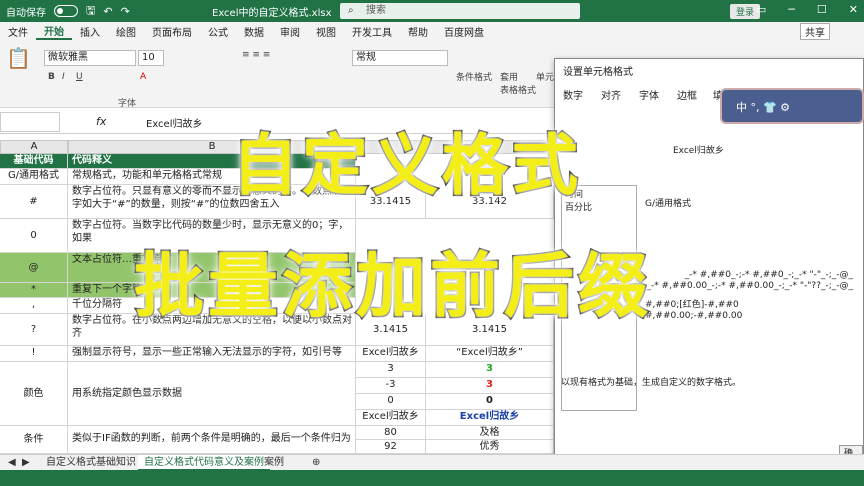  Describe the element at coordinates (212, 394) in the screenshot. I see `table-cell: 用系统指定颜色显示数据` at that location.